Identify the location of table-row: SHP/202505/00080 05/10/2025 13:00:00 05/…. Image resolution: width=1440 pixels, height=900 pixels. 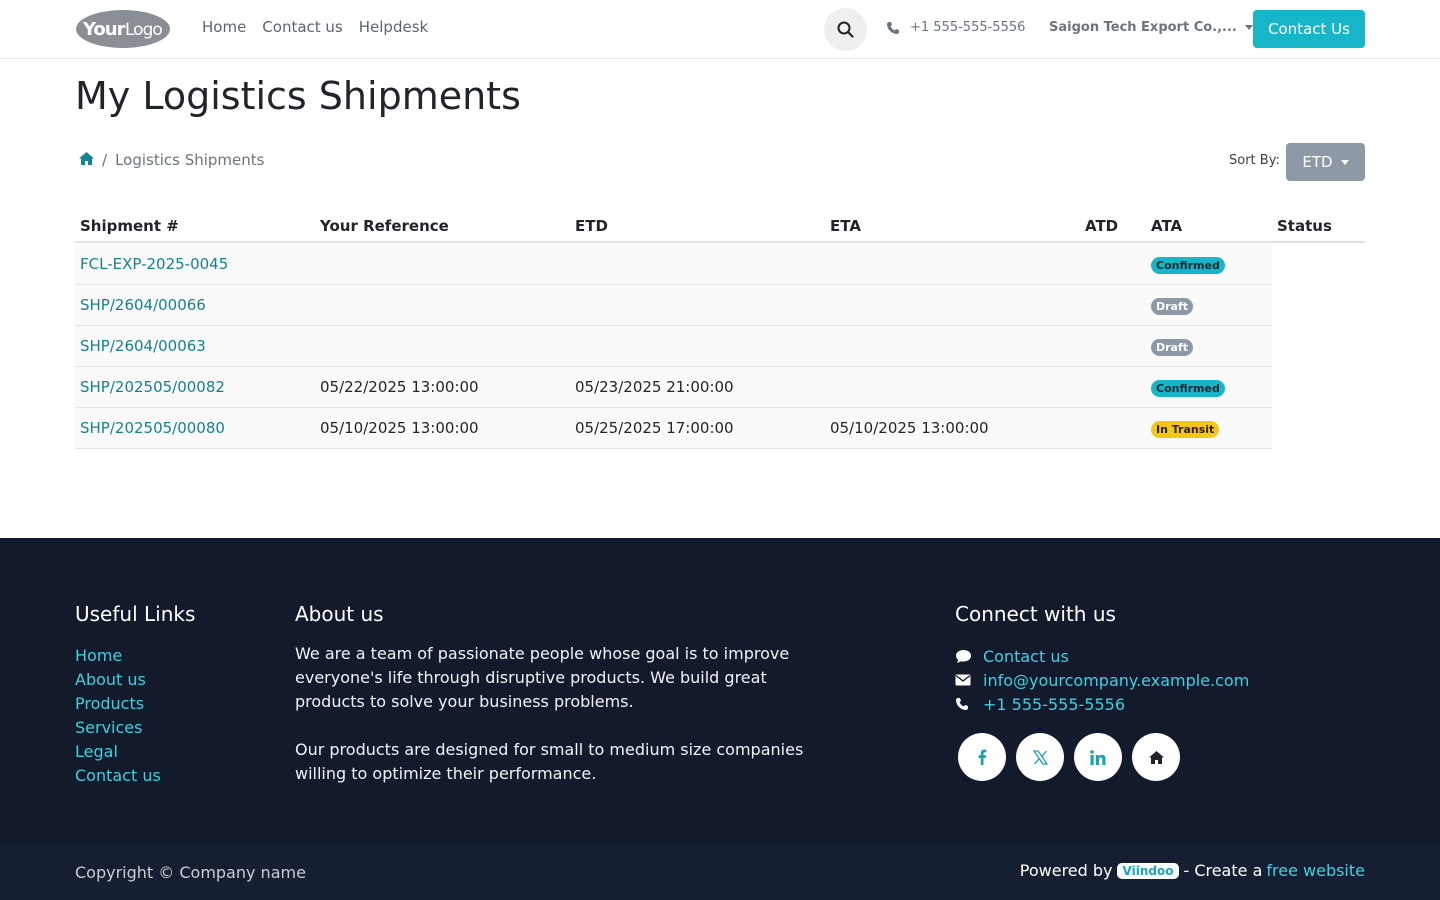
(673, 428).